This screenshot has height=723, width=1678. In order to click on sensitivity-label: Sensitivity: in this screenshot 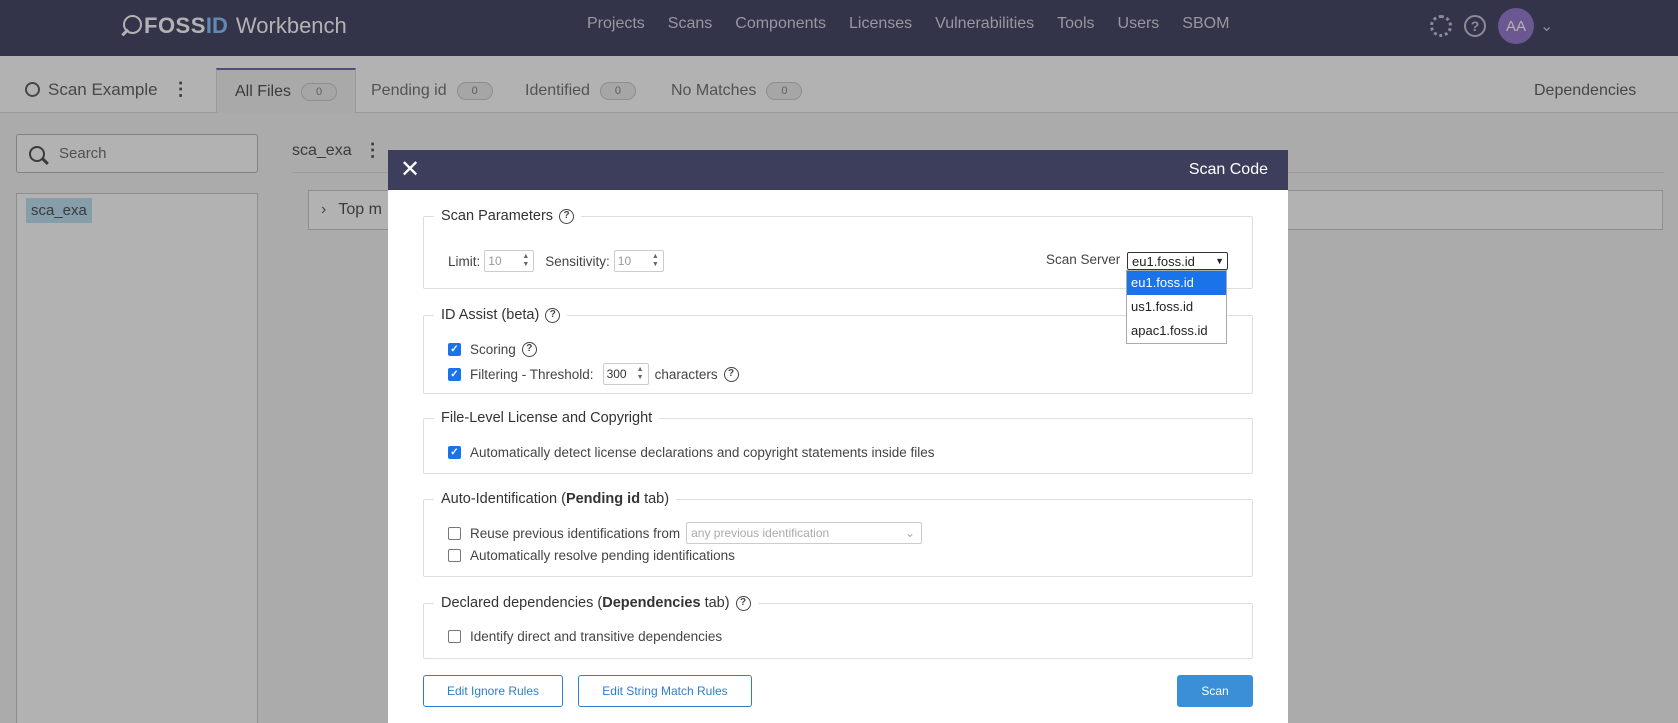, I will do `click(577, 261)`.